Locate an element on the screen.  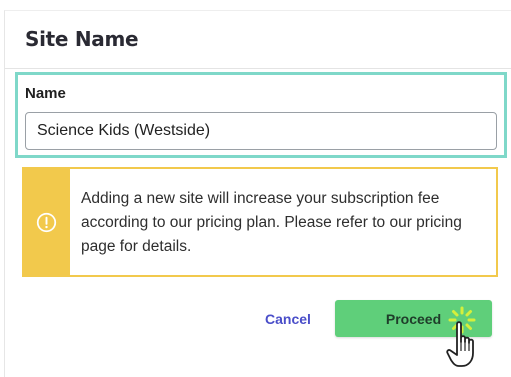
warning-circle-icon is located at coordinates (46, 222).